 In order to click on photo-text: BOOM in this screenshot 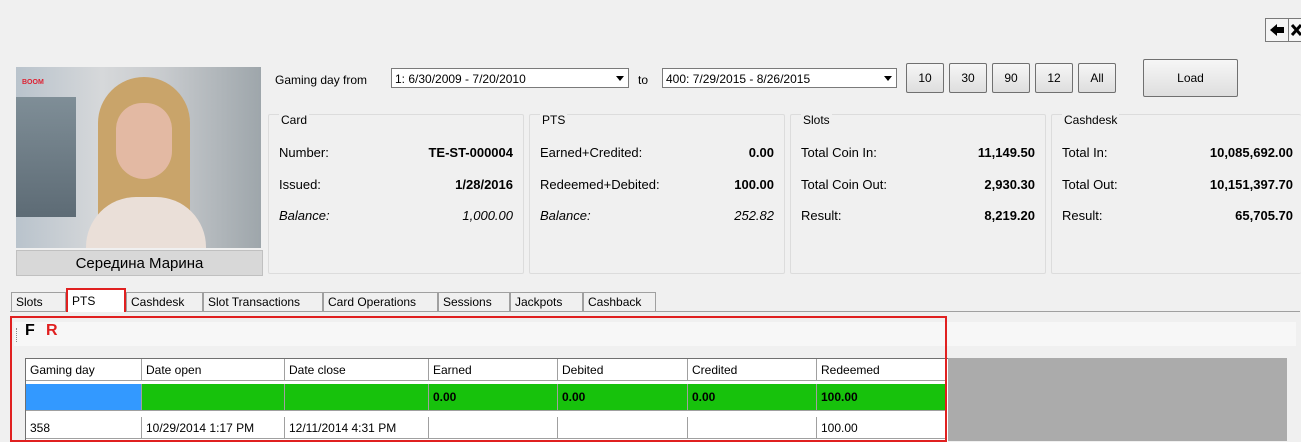, I will do `click(33, 82)`.